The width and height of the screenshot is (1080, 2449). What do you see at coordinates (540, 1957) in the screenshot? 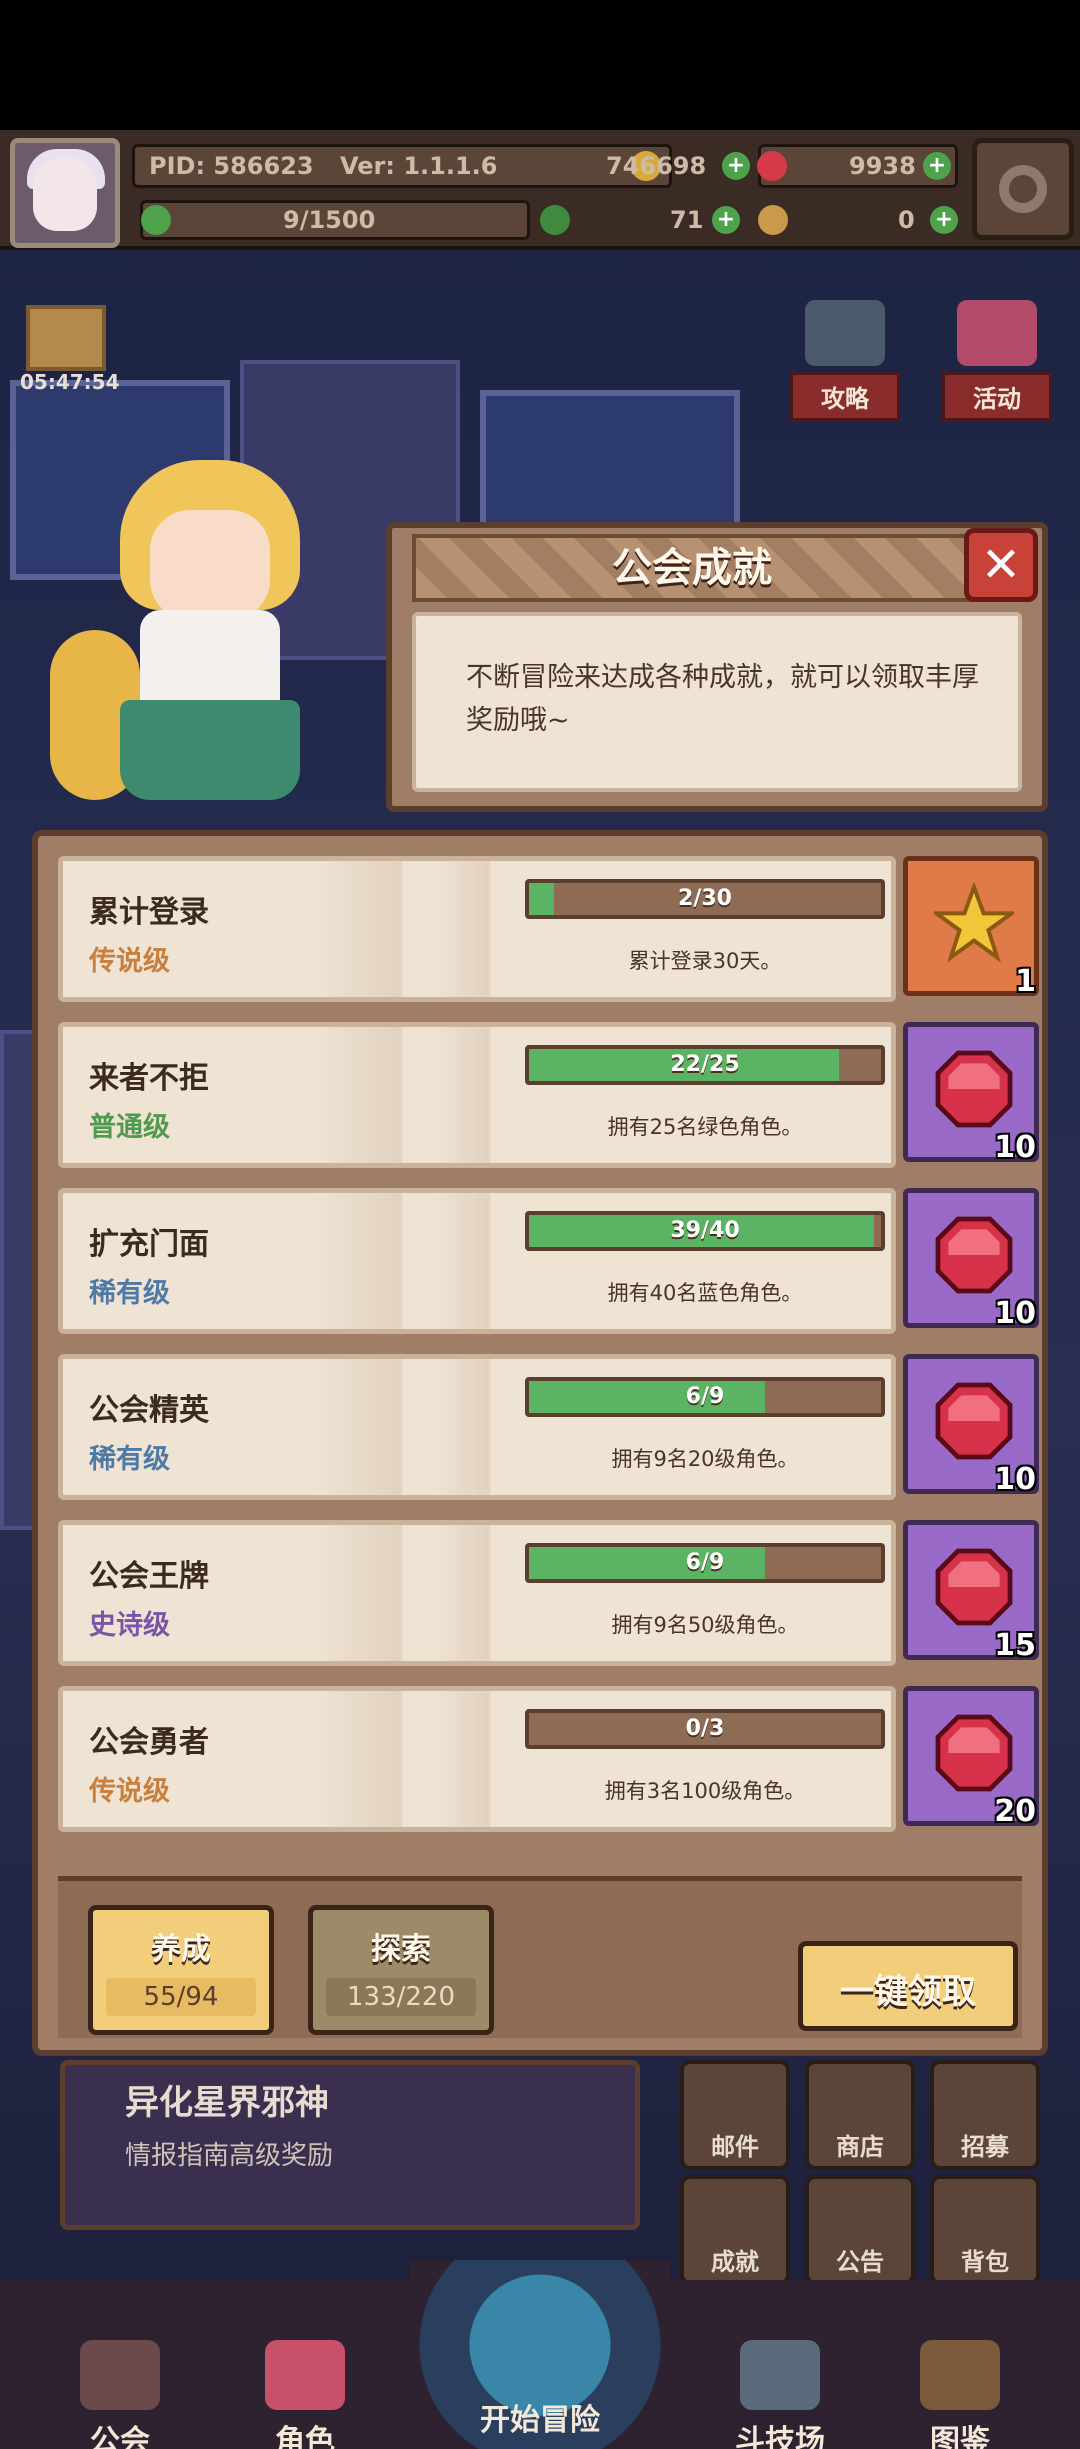
I see `panel-footer: 养成 55/94 探索 133/220 一键领取` at bounding box center [540, 1957].